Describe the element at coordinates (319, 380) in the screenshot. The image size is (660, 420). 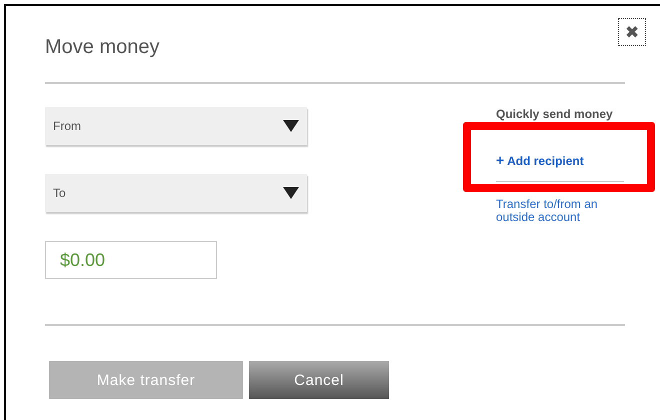
I see `cancel-button: Cancel` at that location.